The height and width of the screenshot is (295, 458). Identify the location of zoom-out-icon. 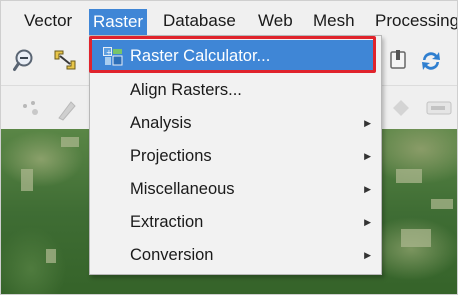
(25, 60).